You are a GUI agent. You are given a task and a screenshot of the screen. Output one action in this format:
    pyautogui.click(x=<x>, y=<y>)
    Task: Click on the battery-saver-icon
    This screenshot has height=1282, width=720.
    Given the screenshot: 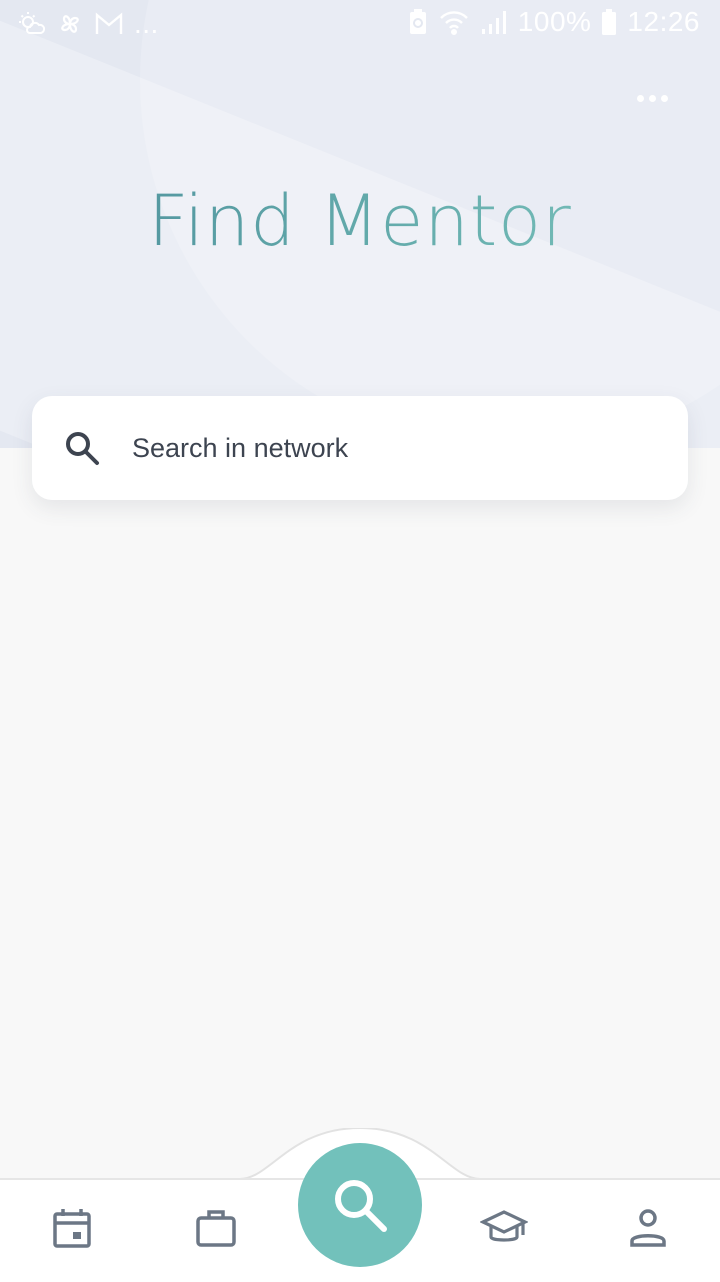 What is the action you would take?
    pyautogui.click(x=418, y=22)
    